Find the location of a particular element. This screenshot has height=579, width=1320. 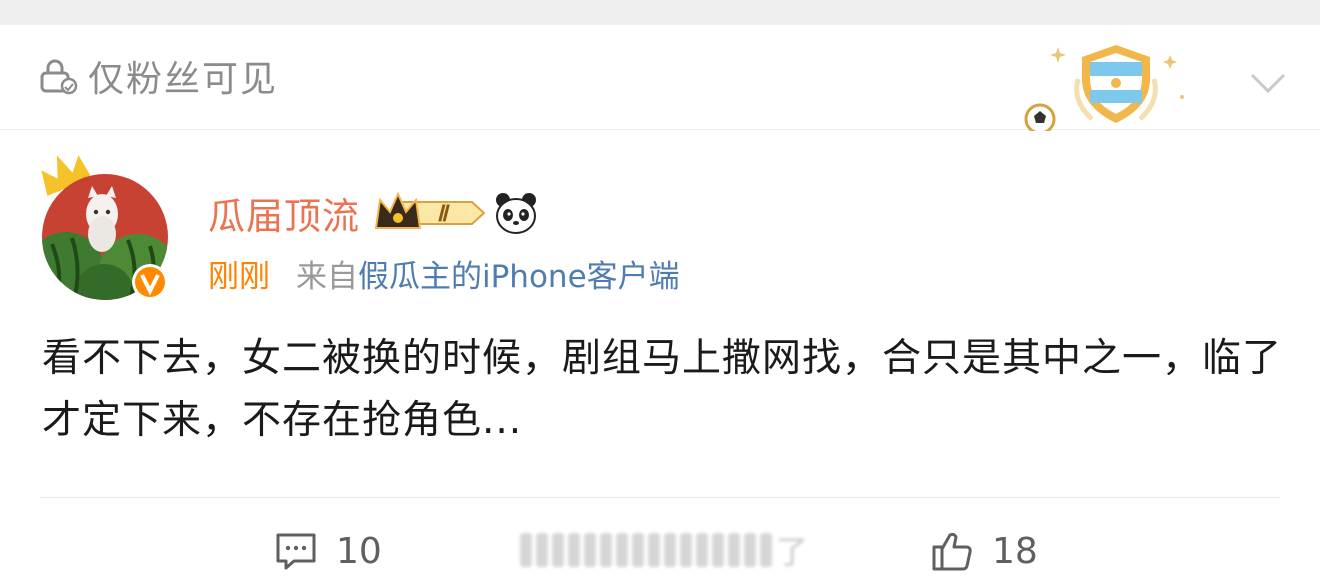

divider is located at coordinates (660, 497).